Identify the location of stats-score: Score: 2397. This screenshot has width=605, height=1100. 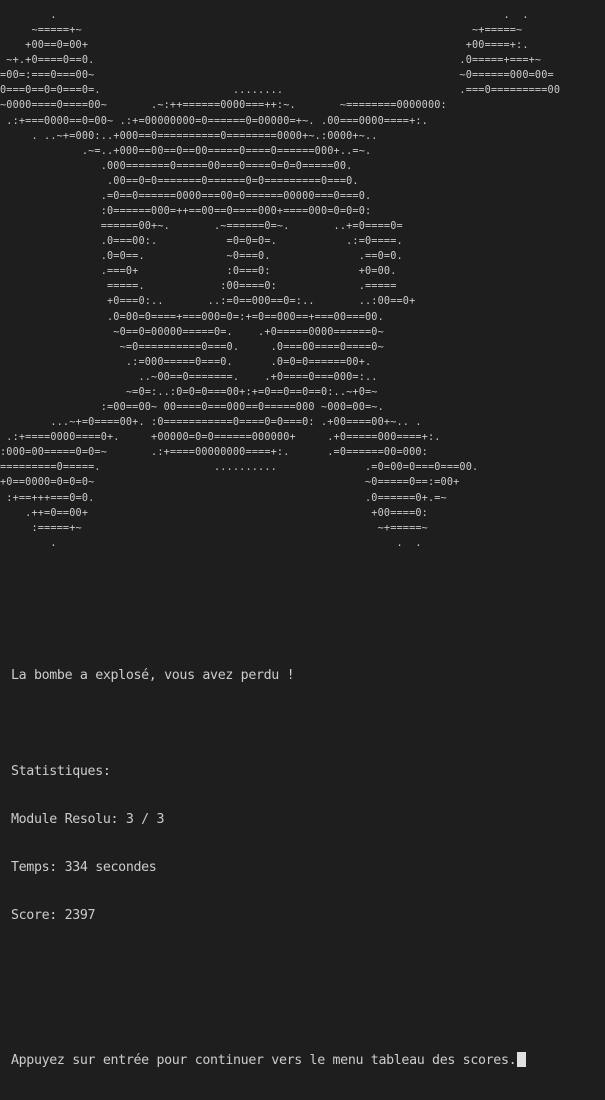
(53, 915).